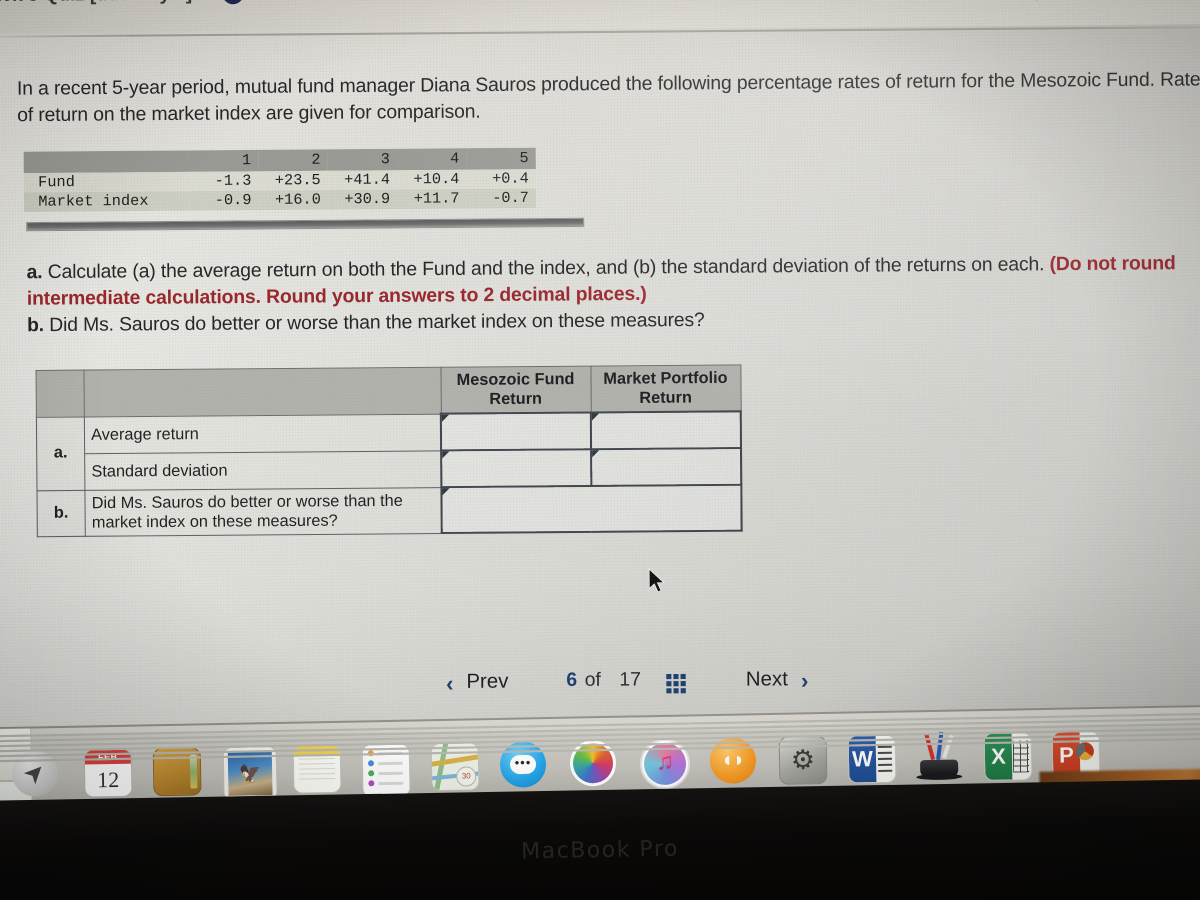  I want to click on corner-cell-label, so click(262, 392).